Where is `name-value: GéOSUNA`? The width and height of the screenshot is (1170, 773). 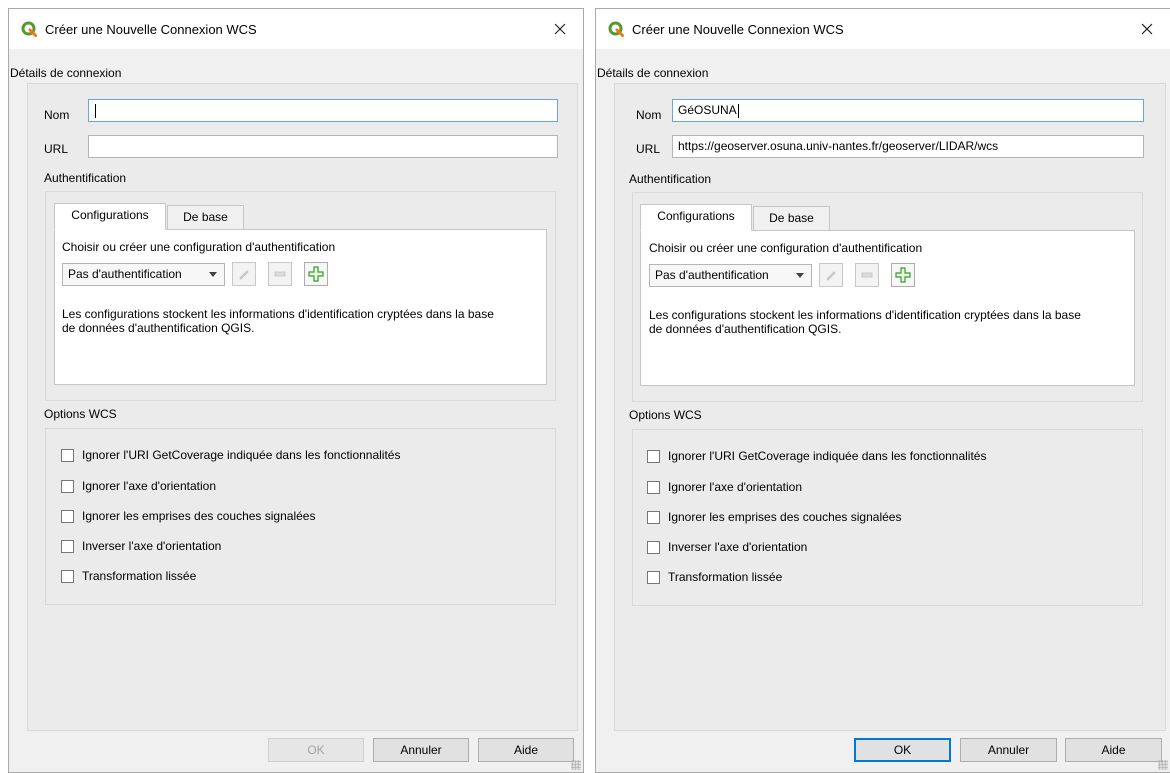 name-value: GéOSUNA is located at coordinates (707, 110).